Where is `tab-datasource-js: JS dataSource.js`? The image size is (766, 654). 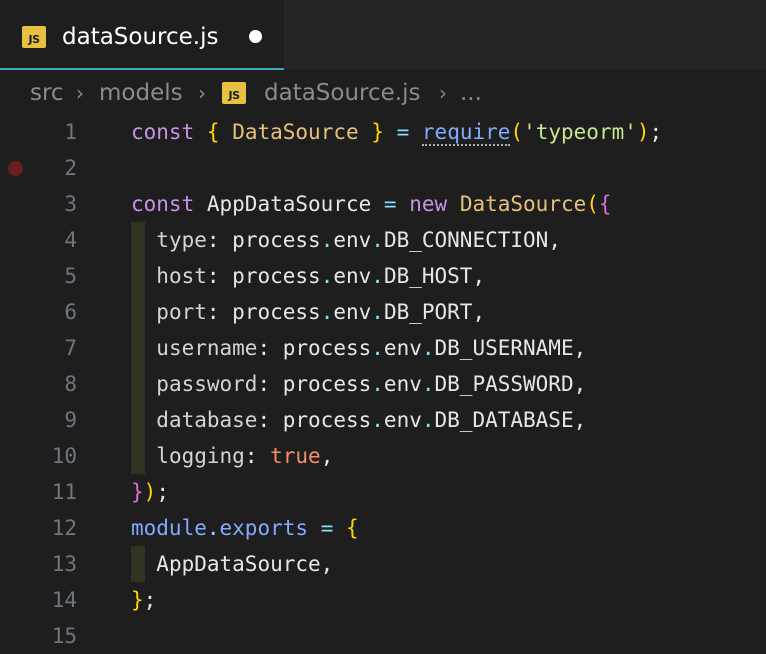 tab-datasource-js: JS dataSource.js is located at coordinates (142, 35).